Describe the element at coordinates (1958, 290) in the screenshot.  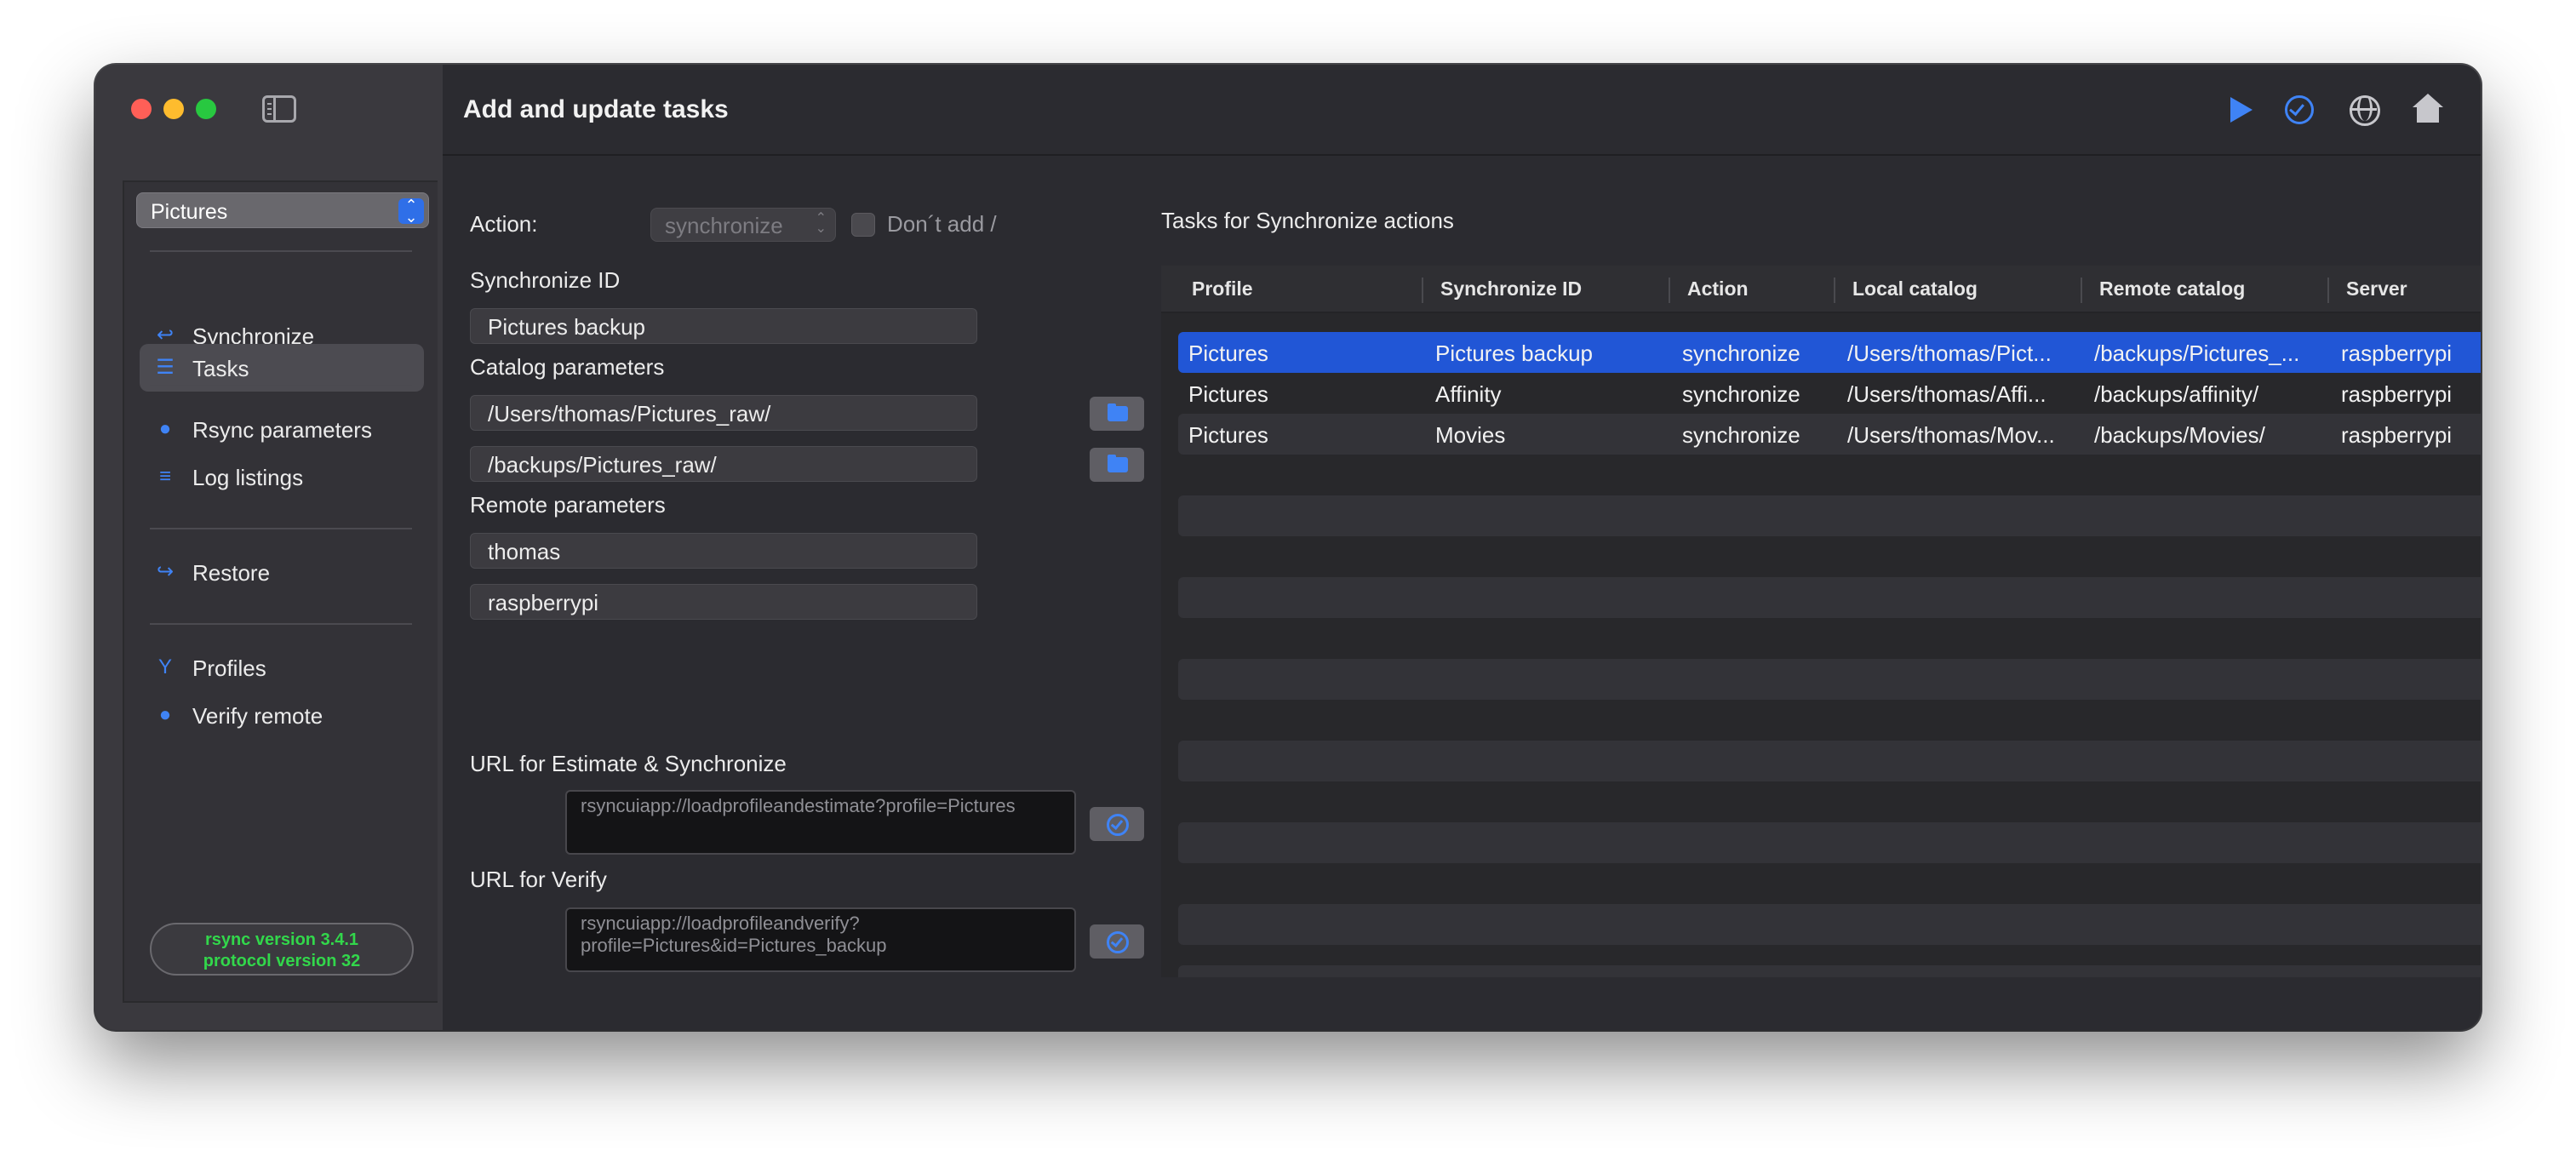
I see `column-header-local-catalog: Local catalog` at that location.